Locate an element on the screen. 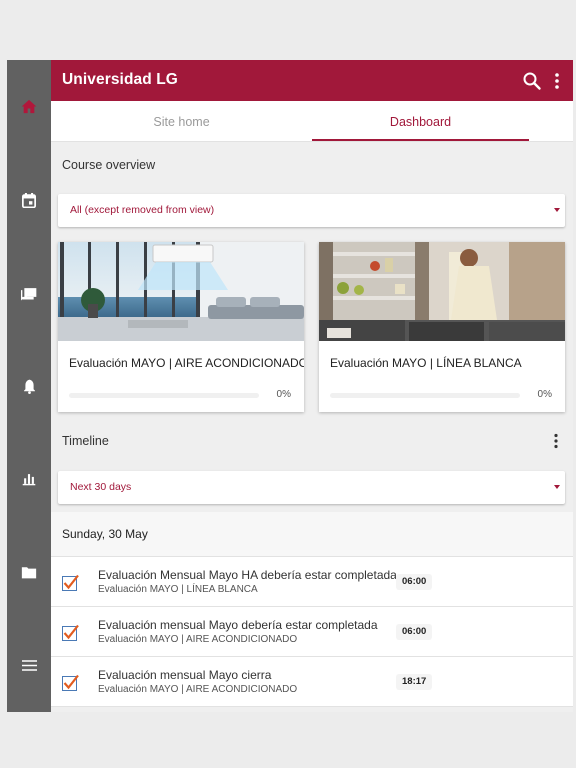 The image size is (576, 768). messages-icon is located at coordinates (29, 293).